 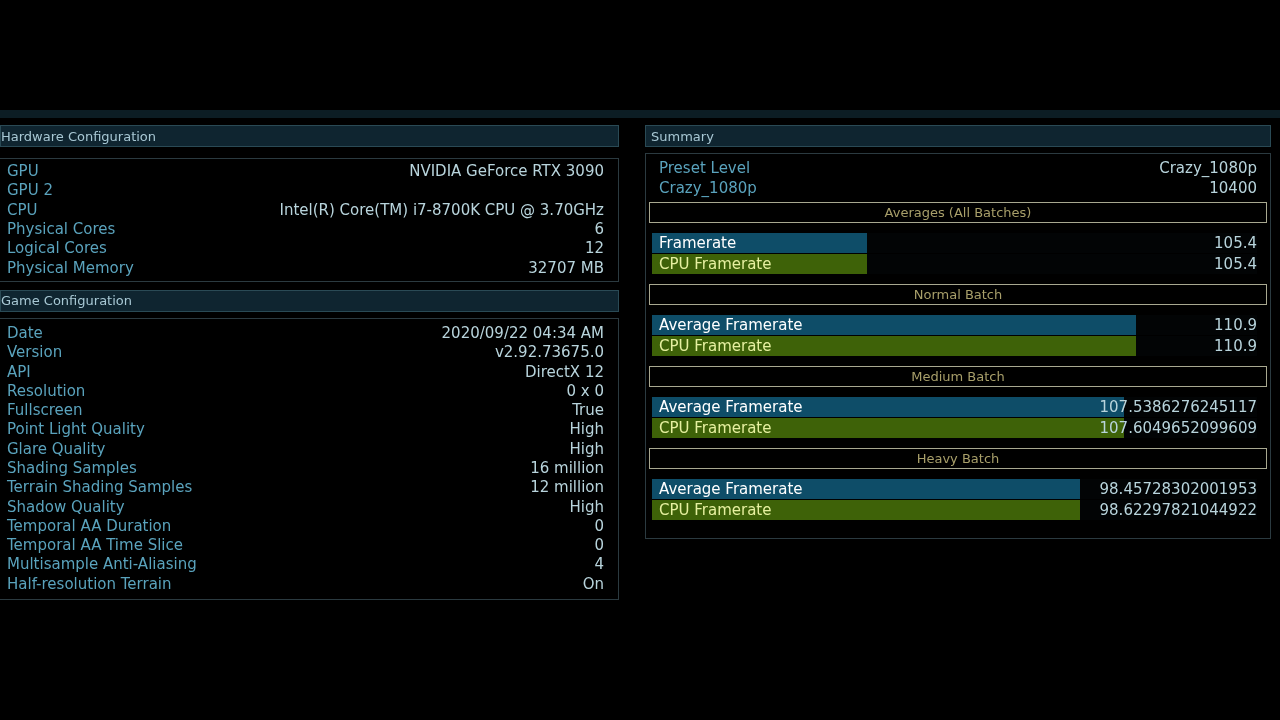 What do you see at coordinates (522, 333) in the screenshot?
I see `field-value: 2020/09/22 04:34 AM` at bounding box center [522, 333].